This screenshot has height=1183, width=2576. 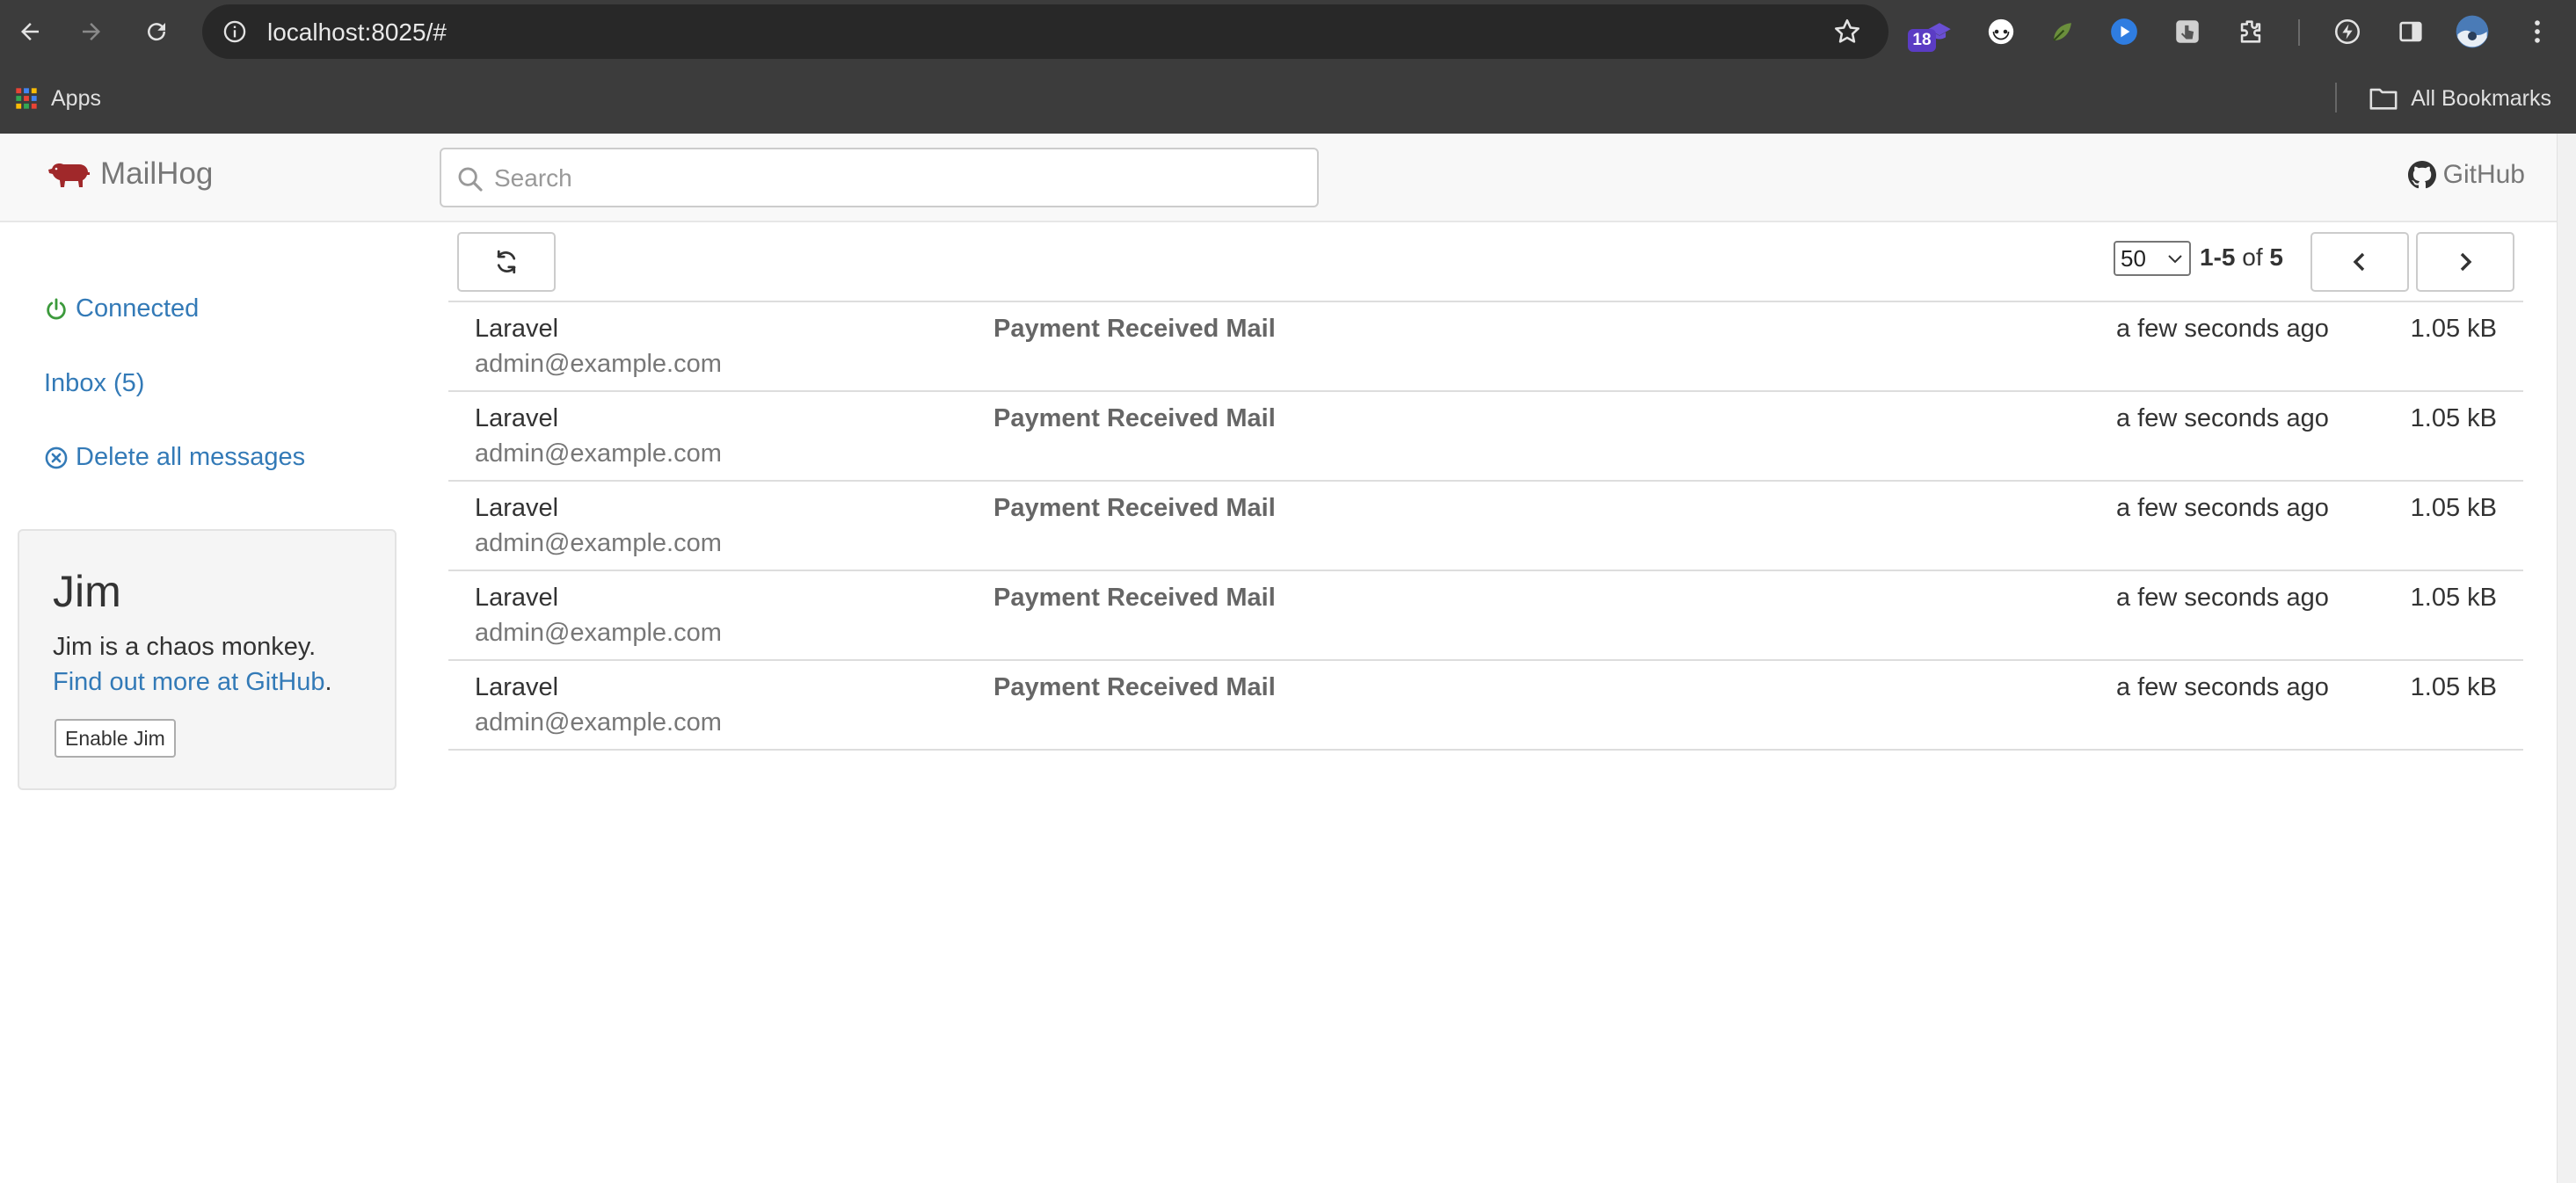 I want to click on per-page-select: 50, so click(x=2152, y=258).